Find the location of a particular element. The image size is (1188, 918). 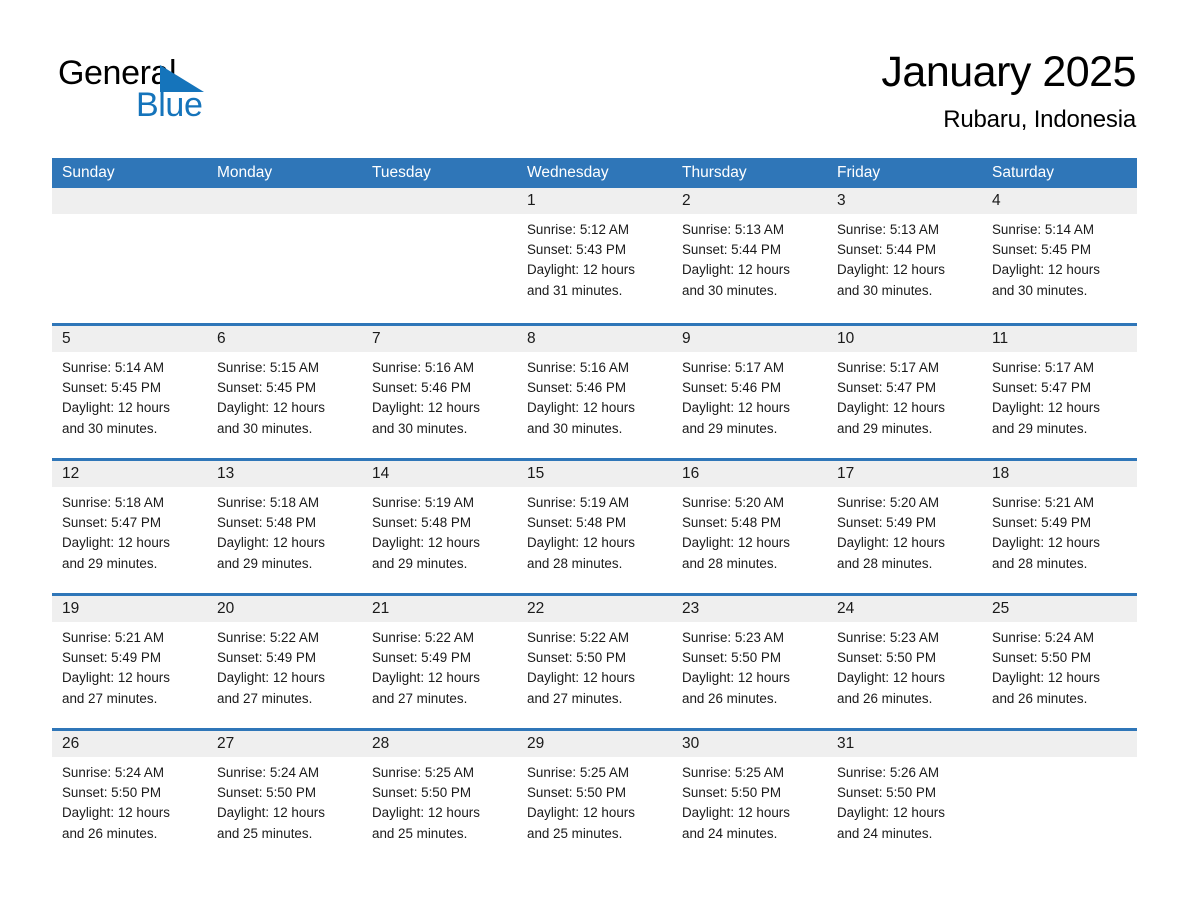

general-blue-logo: General Blue is located at coordinates (158, 93).